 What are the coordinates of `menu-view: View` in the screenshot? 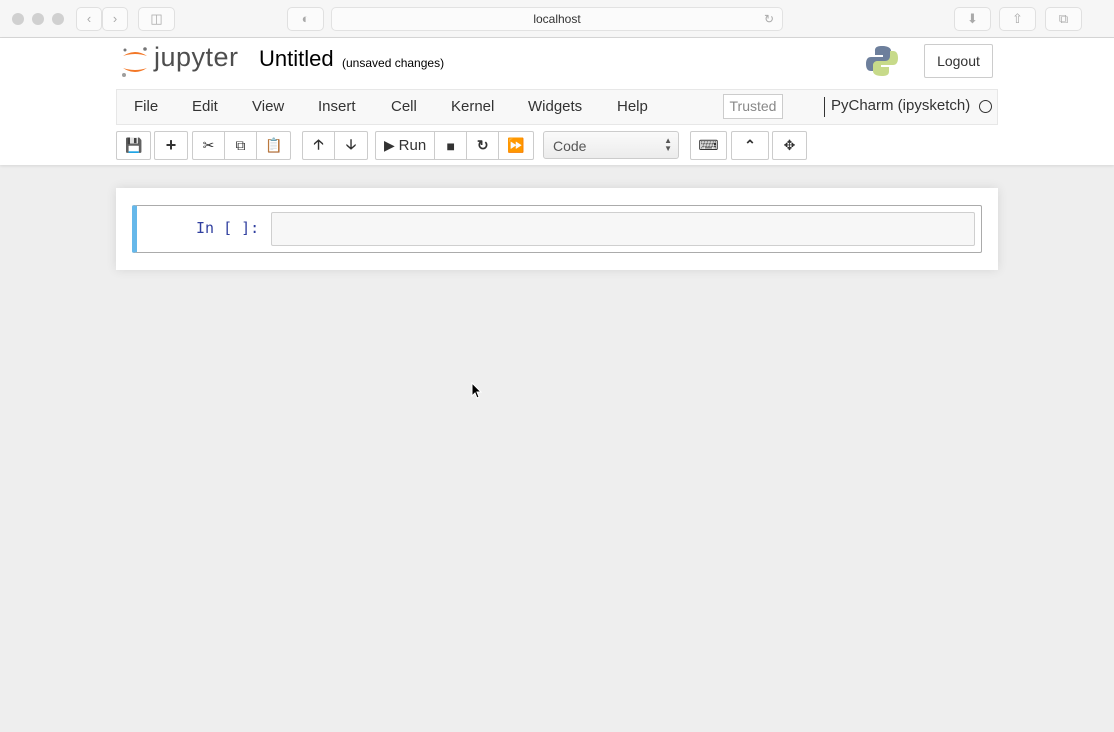 It's located at (268, 106).